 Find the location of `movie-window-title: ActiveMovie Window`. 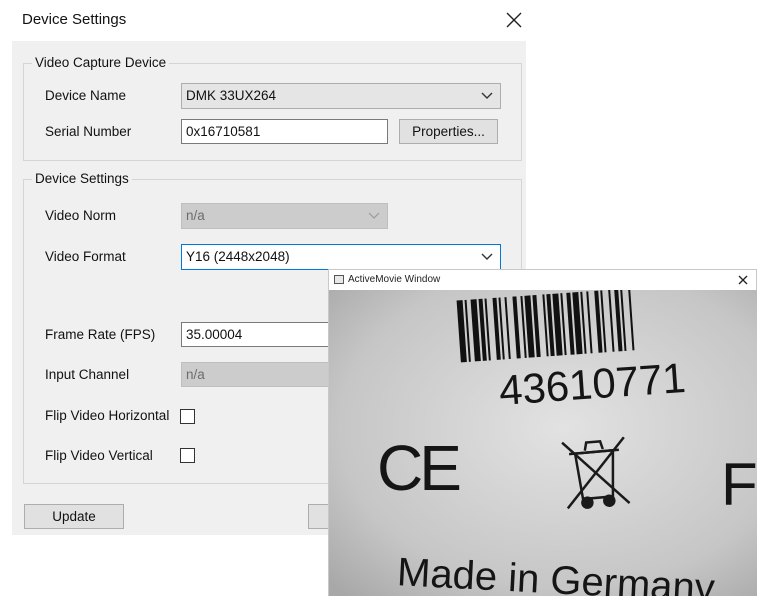

movie-window-title: ActiveMovie Window is located at coordinates (394, 279).